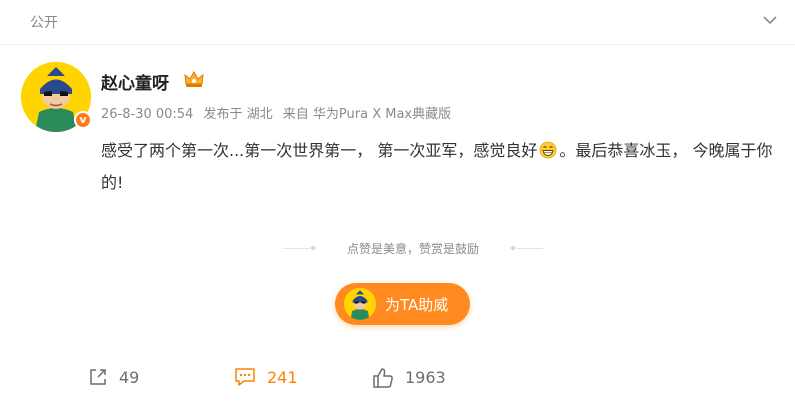 This screenshot has width=795, height=410. I want to click on action-bar: 49 241 1963, so click(397, 381).